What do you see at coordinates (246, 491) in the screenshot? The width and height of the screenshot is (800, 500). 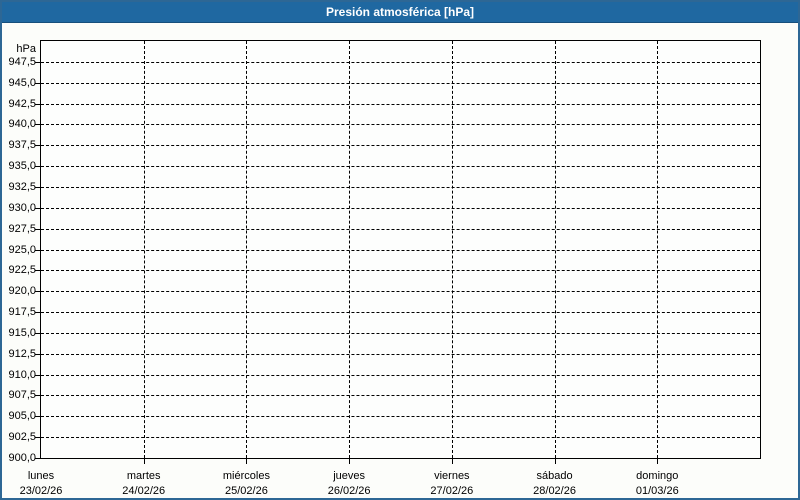 I see `x-label-date: 25/02/26` at bounding box center [246, 491].